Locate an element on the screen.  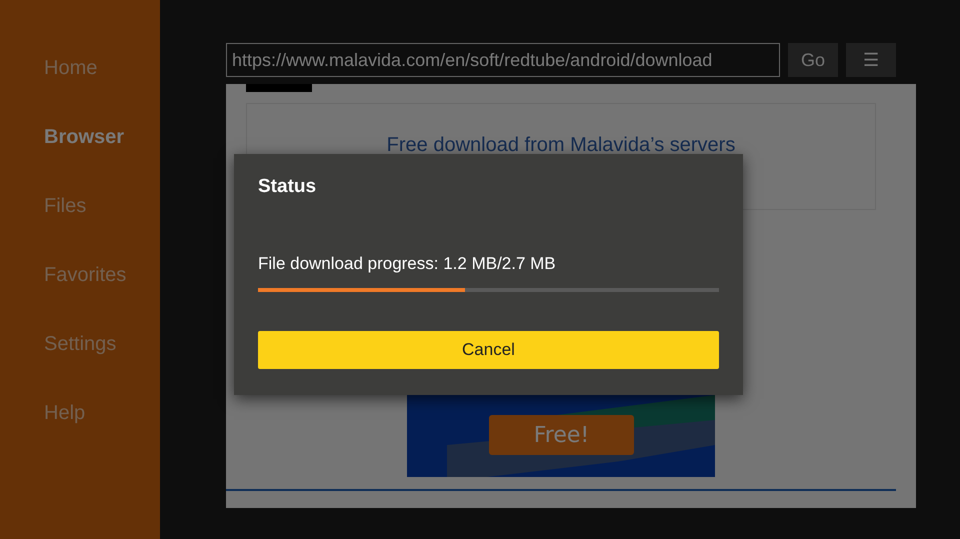
dialog-title: Status is located at coordinates (288, 187).